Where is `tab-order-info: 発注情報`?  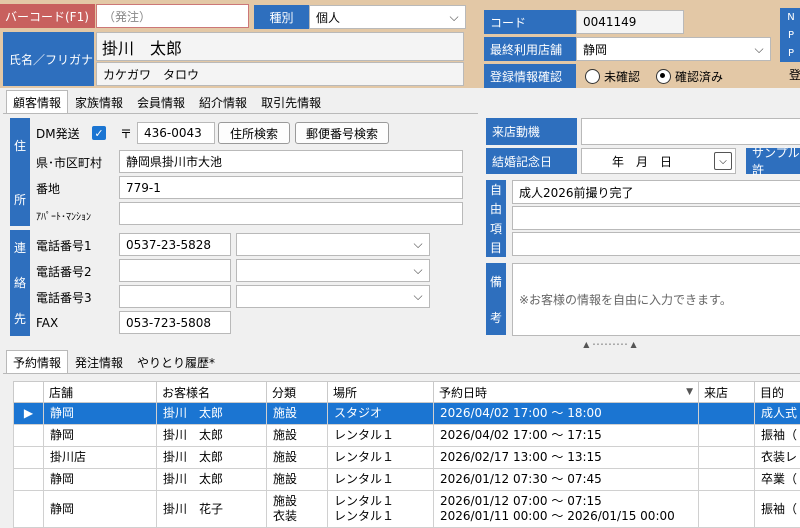 tab-order-info: 発注情報 is located at coordinates (99, 362).